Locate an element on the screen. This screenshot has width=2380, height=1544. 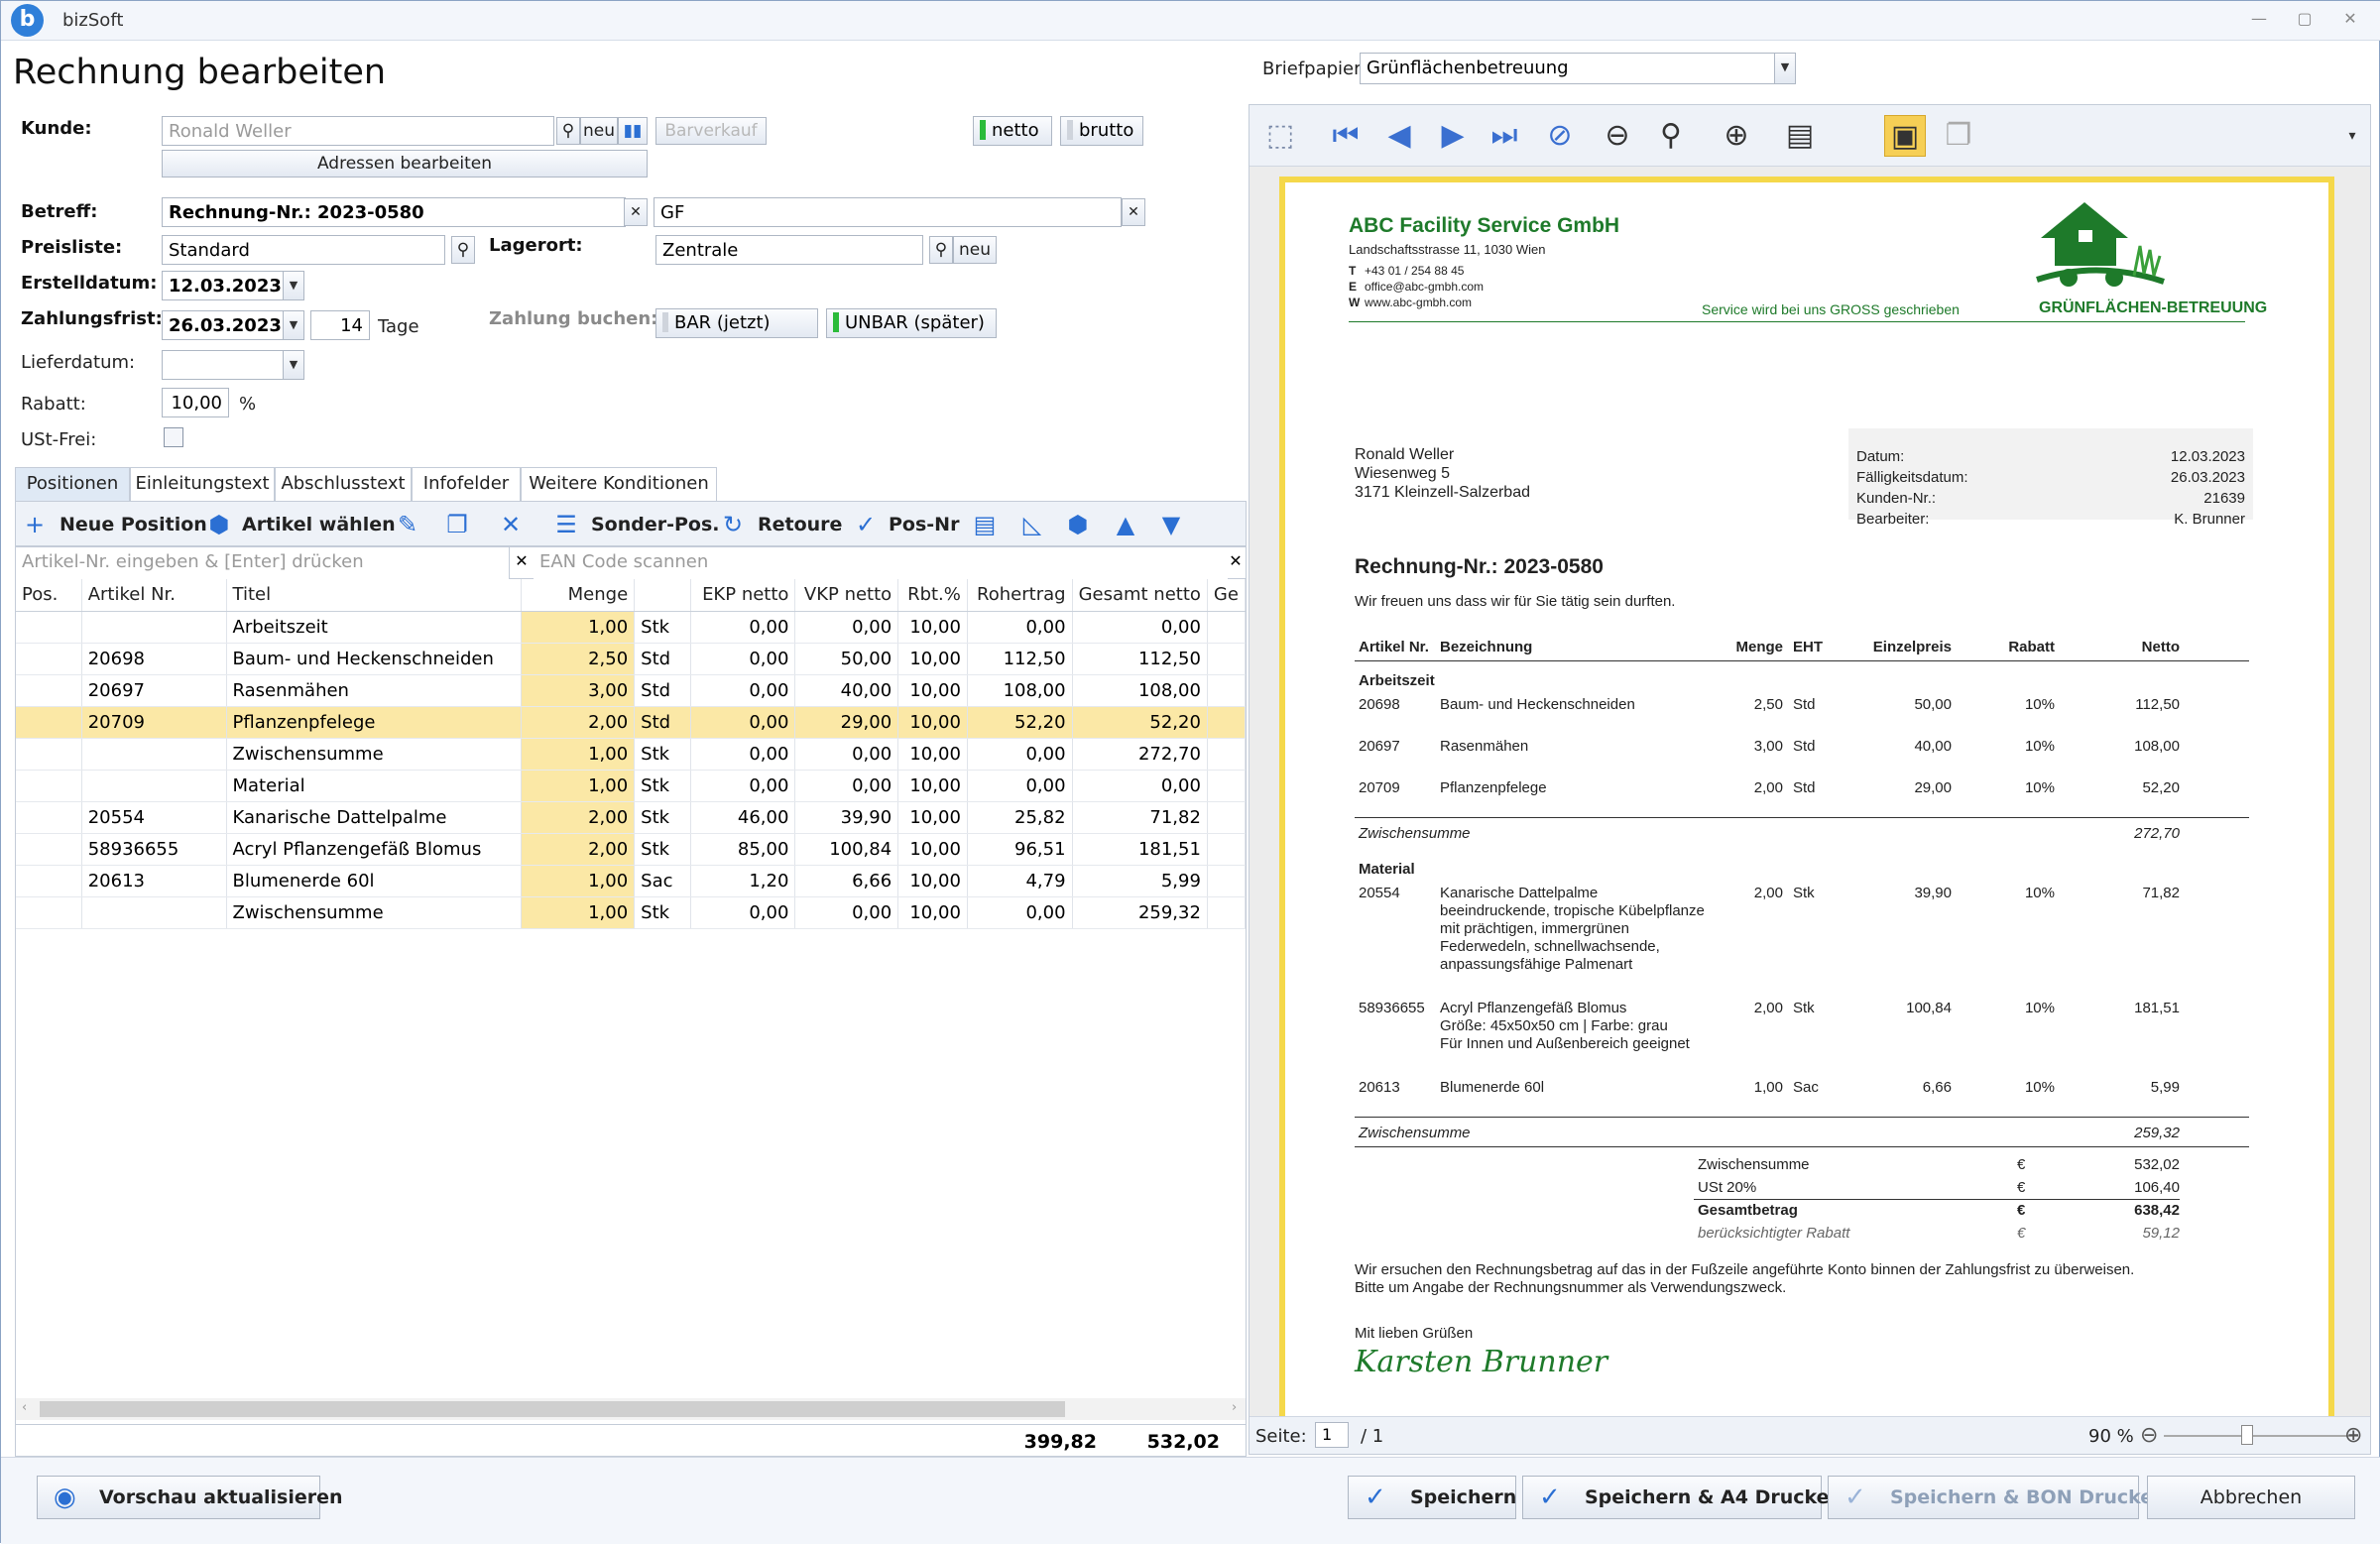
cell-nr: 20554 is located at coordinates (154, 817).